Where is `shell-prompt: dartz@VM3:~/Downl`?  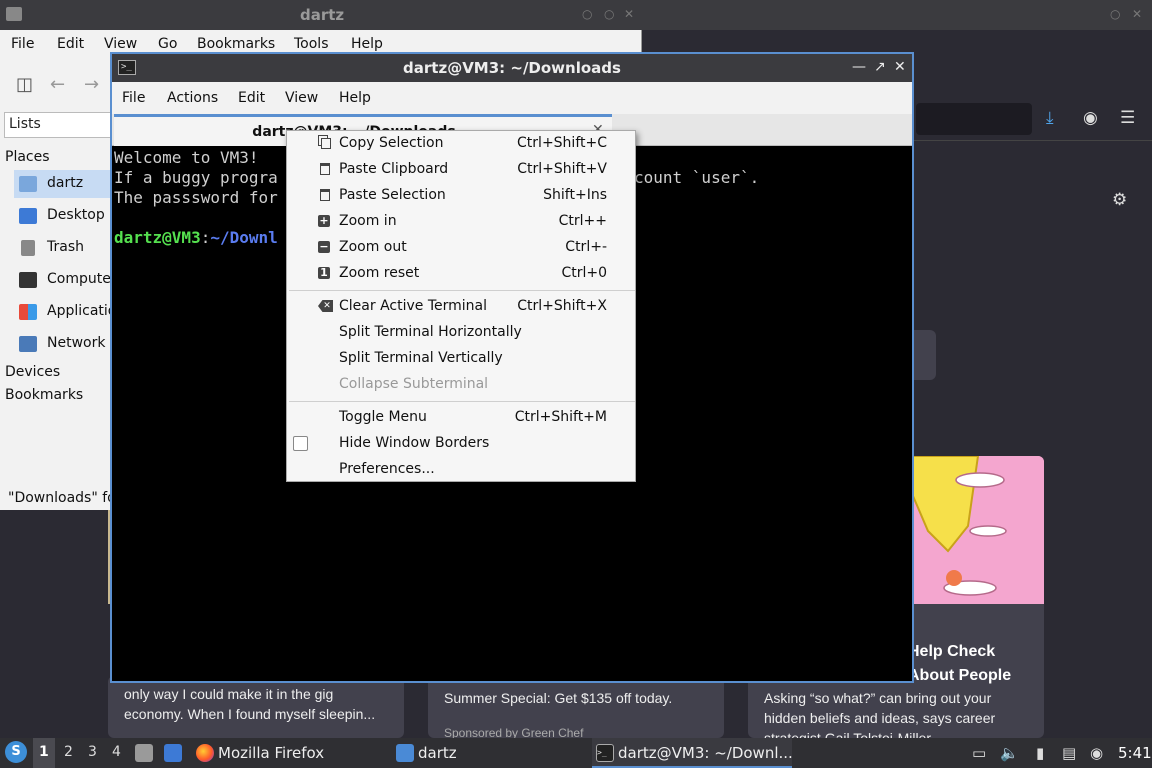
shell-prompt: dartz@VM3:~/Downl is located at coordinates (196, 238).